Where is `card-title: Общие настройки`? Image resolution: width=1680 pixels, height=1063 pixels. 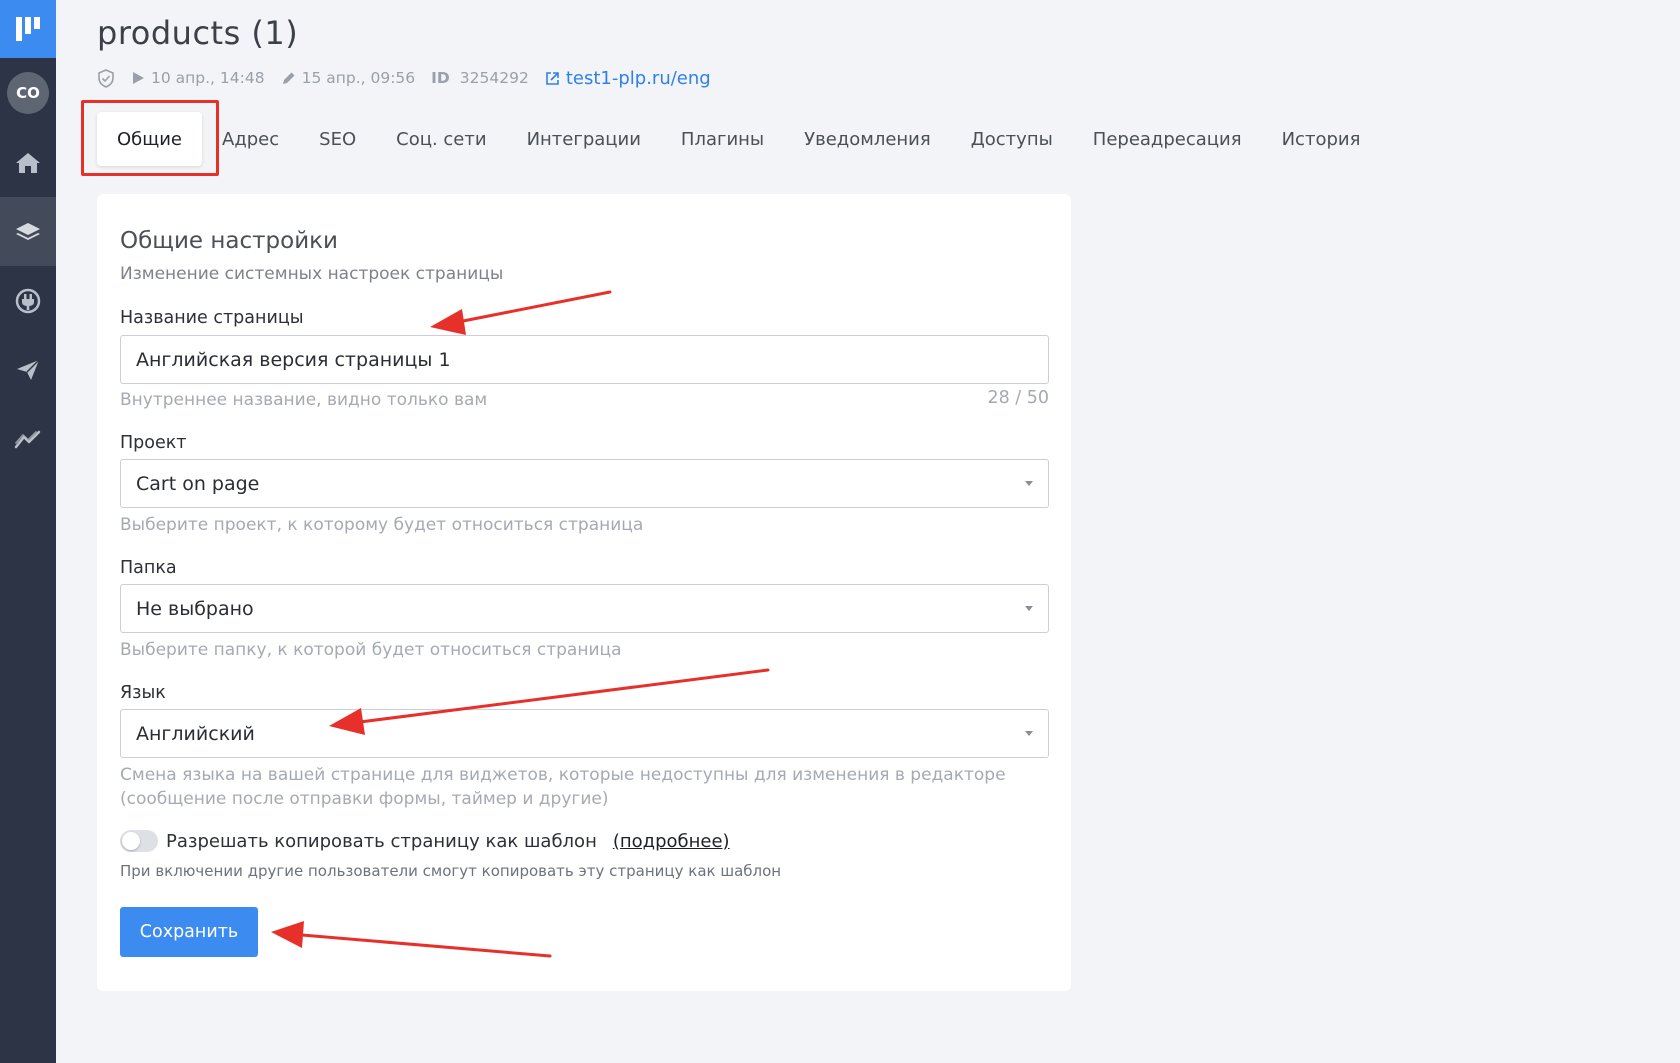
card-title: Общие настройки is located at coordinates (229, 241).